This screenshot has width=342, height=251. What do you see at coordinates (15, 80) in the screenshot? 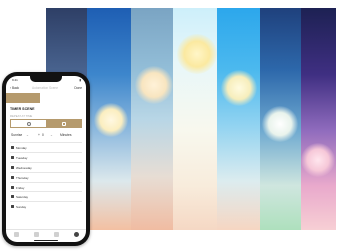
I see `status-time: 9:41` at bounding box center [15, 80].